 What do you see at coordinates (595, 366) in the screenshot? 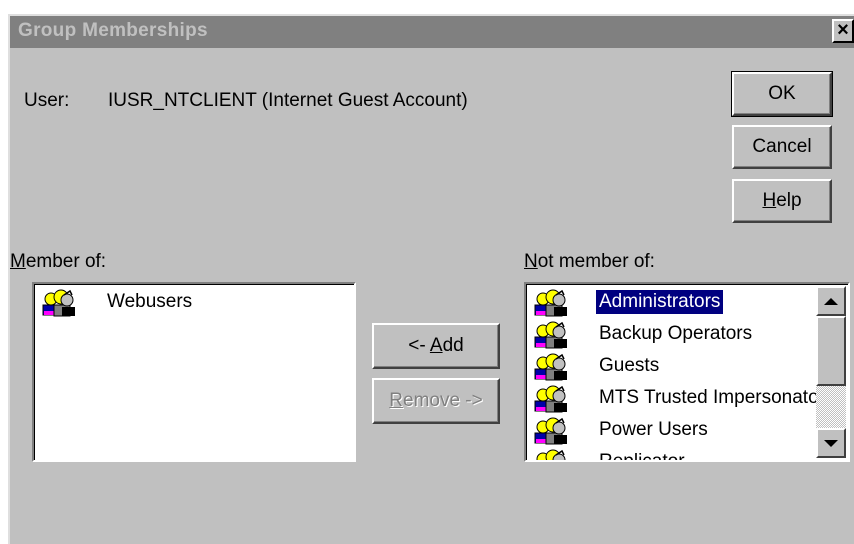
I see `list-item: Guests` at bounding box center [595, 366].